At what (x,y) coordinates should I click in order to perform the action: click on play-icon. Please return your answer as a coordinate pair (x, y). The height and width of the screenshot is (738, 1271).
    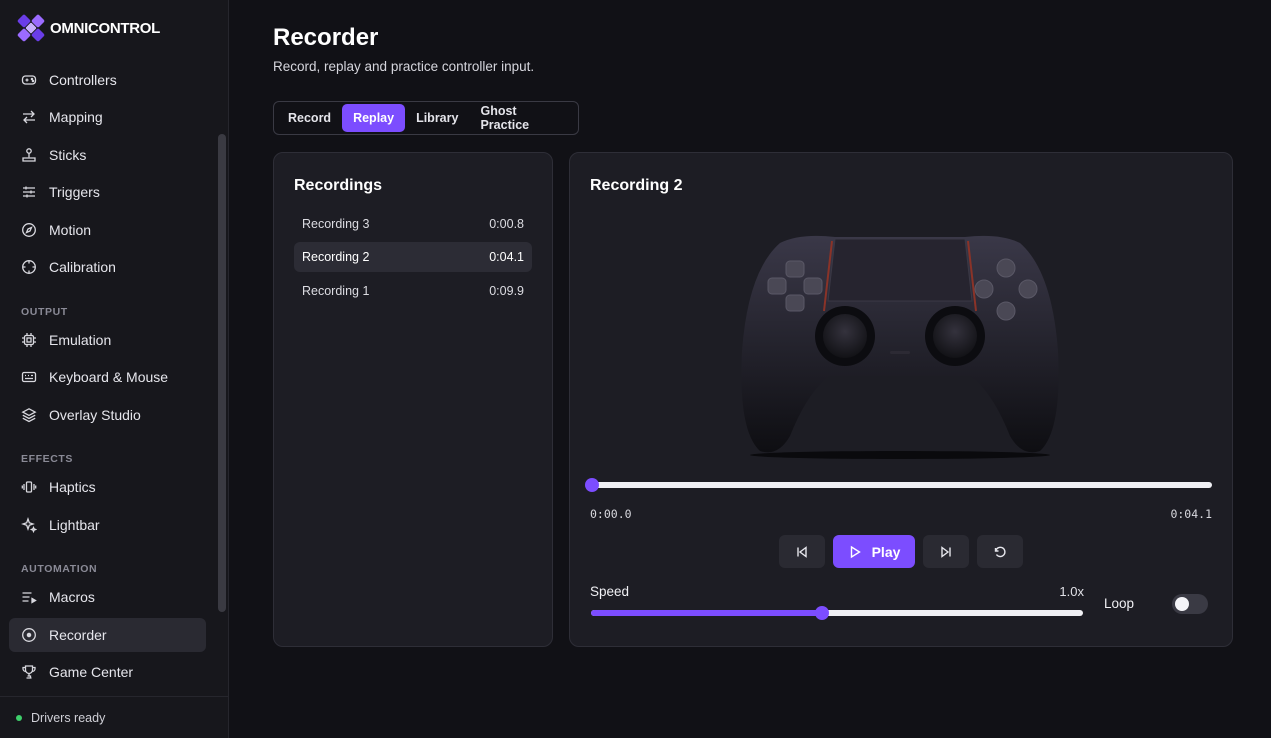
    Looking at the image, I should click on (855, 551).